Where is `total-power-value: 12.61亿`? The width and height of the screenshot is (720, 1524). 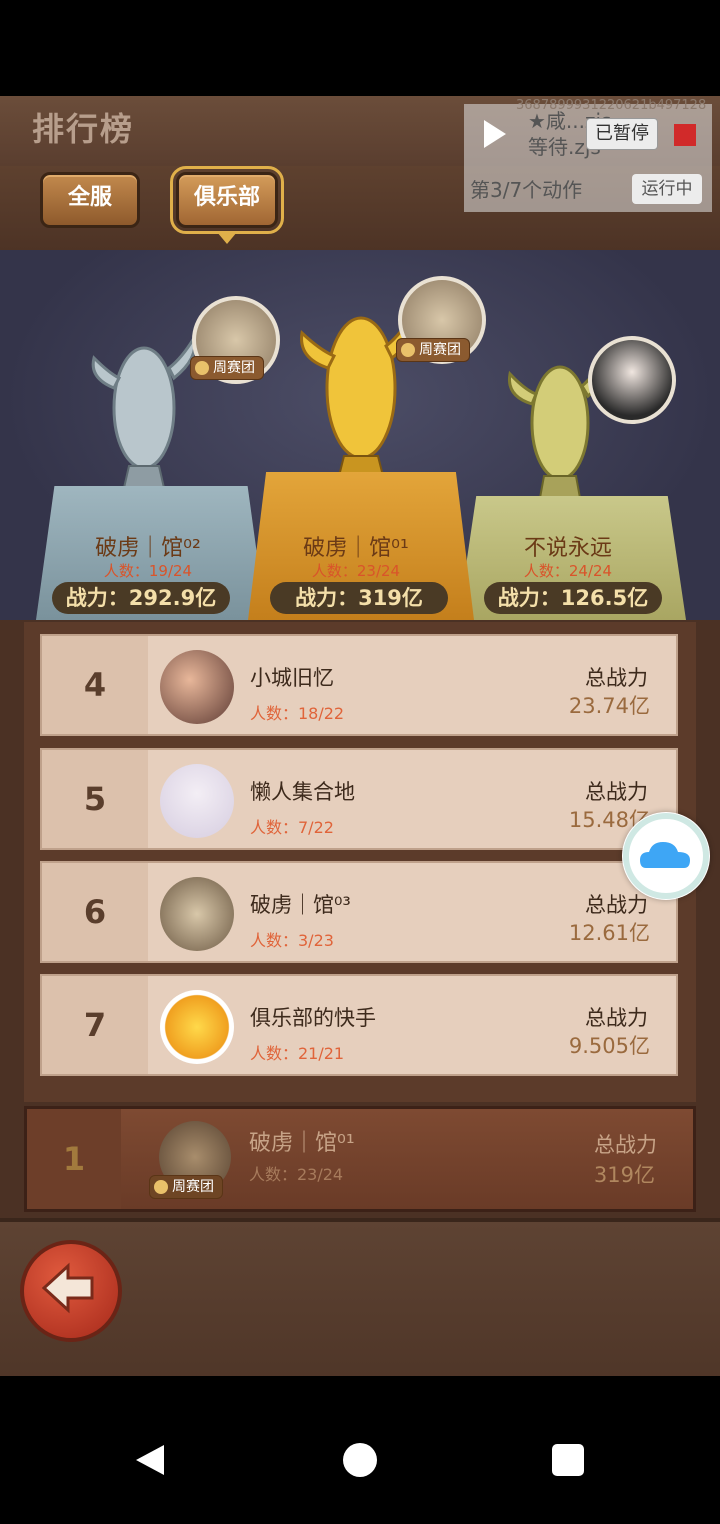 total-power-value: 12.61亿 is located at coordinates (609, 933).